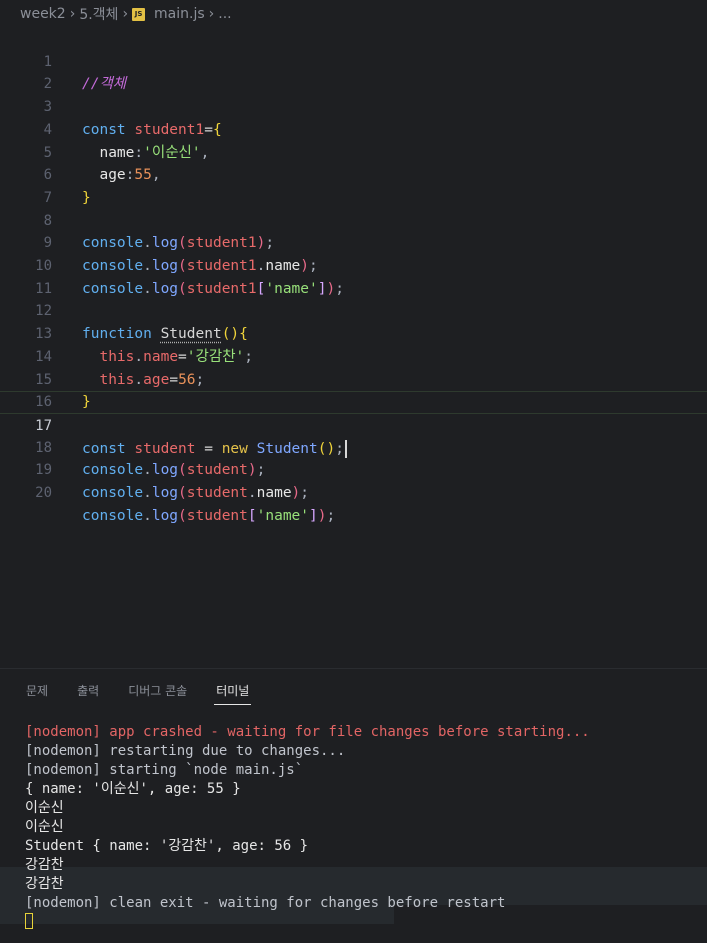  Describe the element at coordinates (353, 185) in the screenshot. I see `code-line: 7` at that location.